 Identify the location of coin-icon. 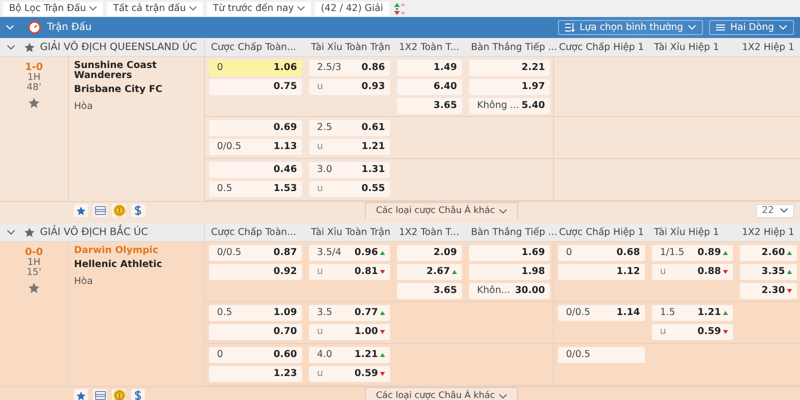
(119, 210).